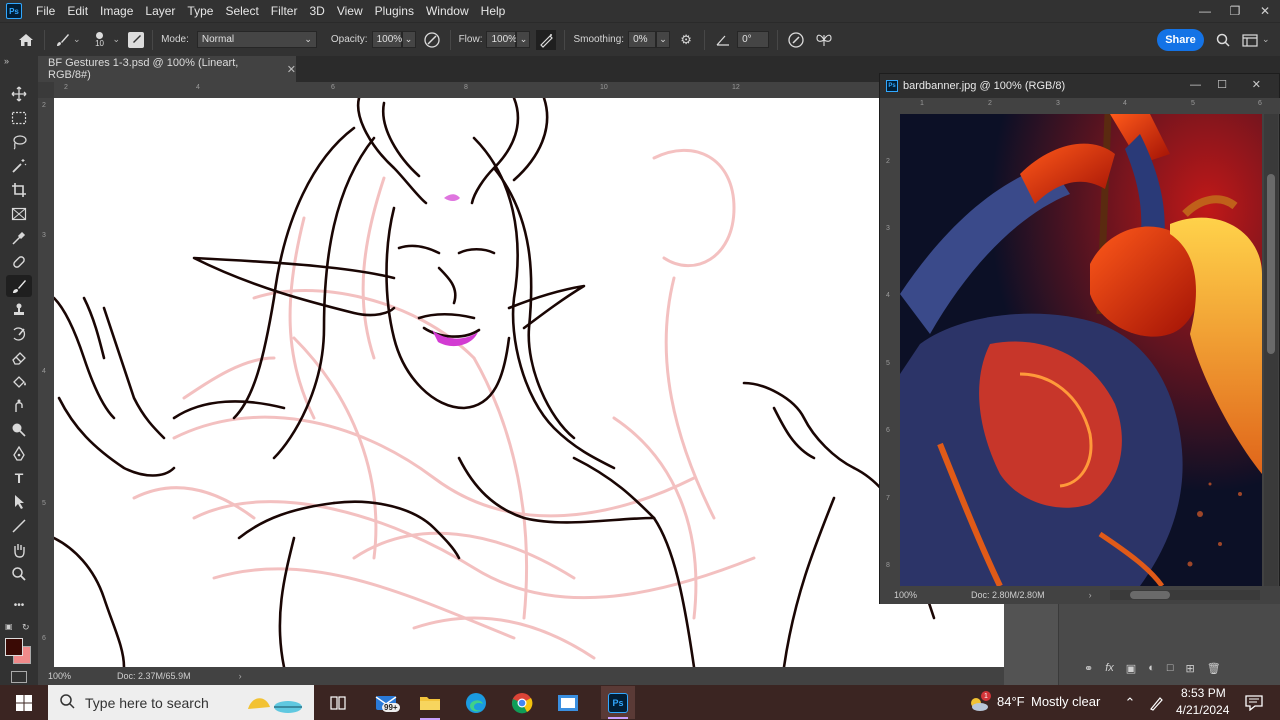  Describe the element at coordinates (26, 40) in the screenshot. I see `home-icon` at that location.